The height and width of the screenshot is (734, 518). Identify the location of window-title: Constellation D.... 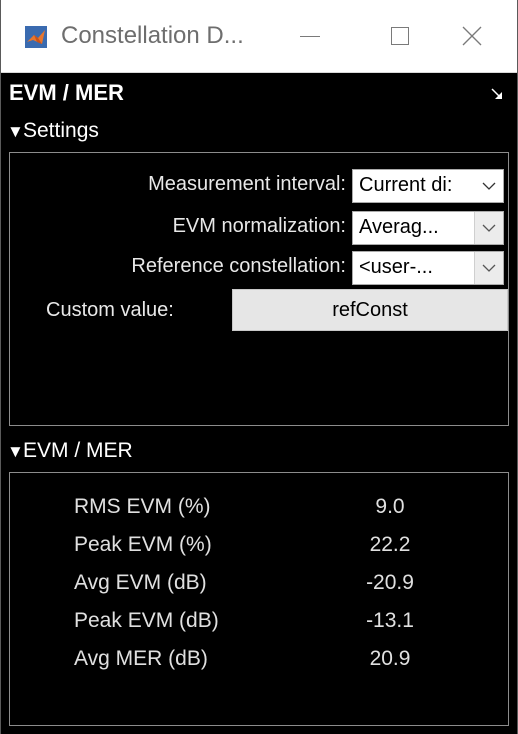
(152, 35).